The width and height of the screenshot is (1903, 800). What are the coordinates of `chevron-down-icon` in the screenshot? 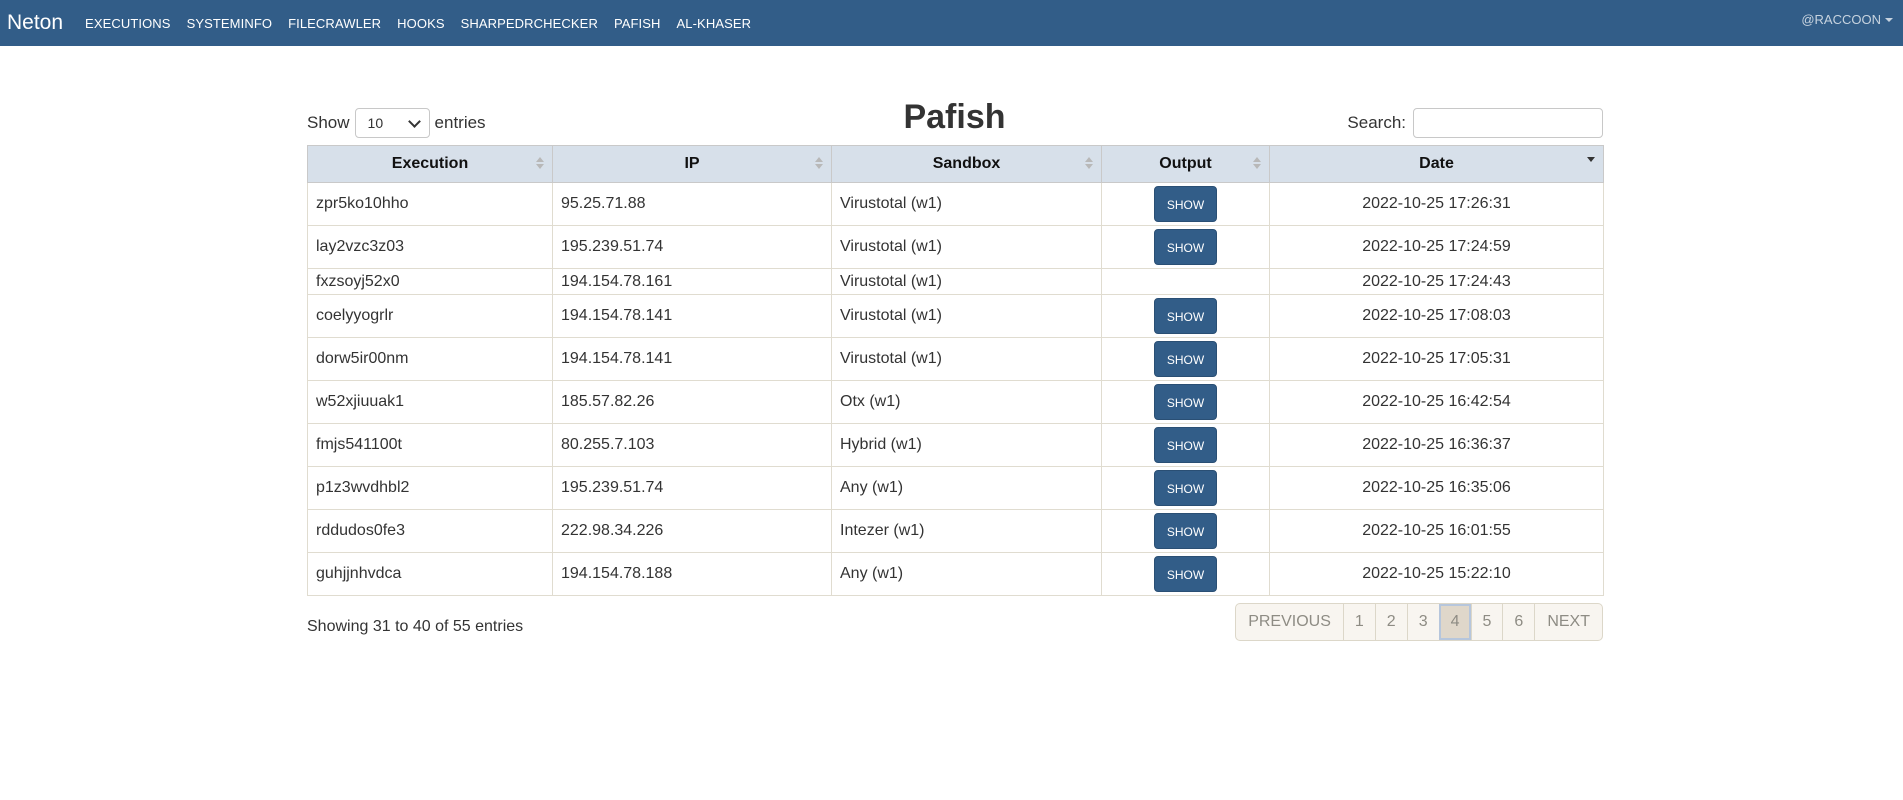 It's located at (414, 121).